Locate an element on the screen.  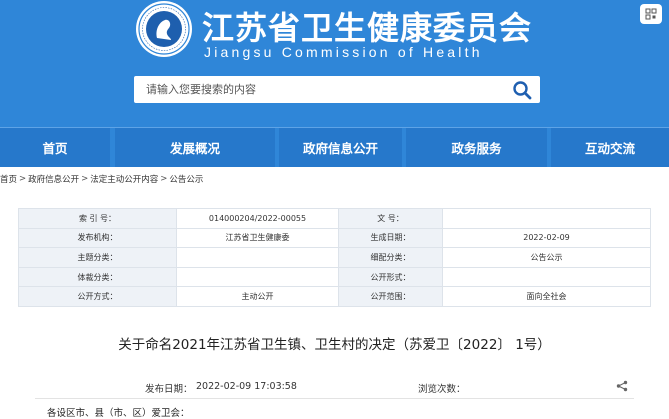
article-title: 关于命名2021年江苏省卫生镇、卫生村的决定（苏爱卫〔2022〕 1号） is located at coordinates (334, 345).